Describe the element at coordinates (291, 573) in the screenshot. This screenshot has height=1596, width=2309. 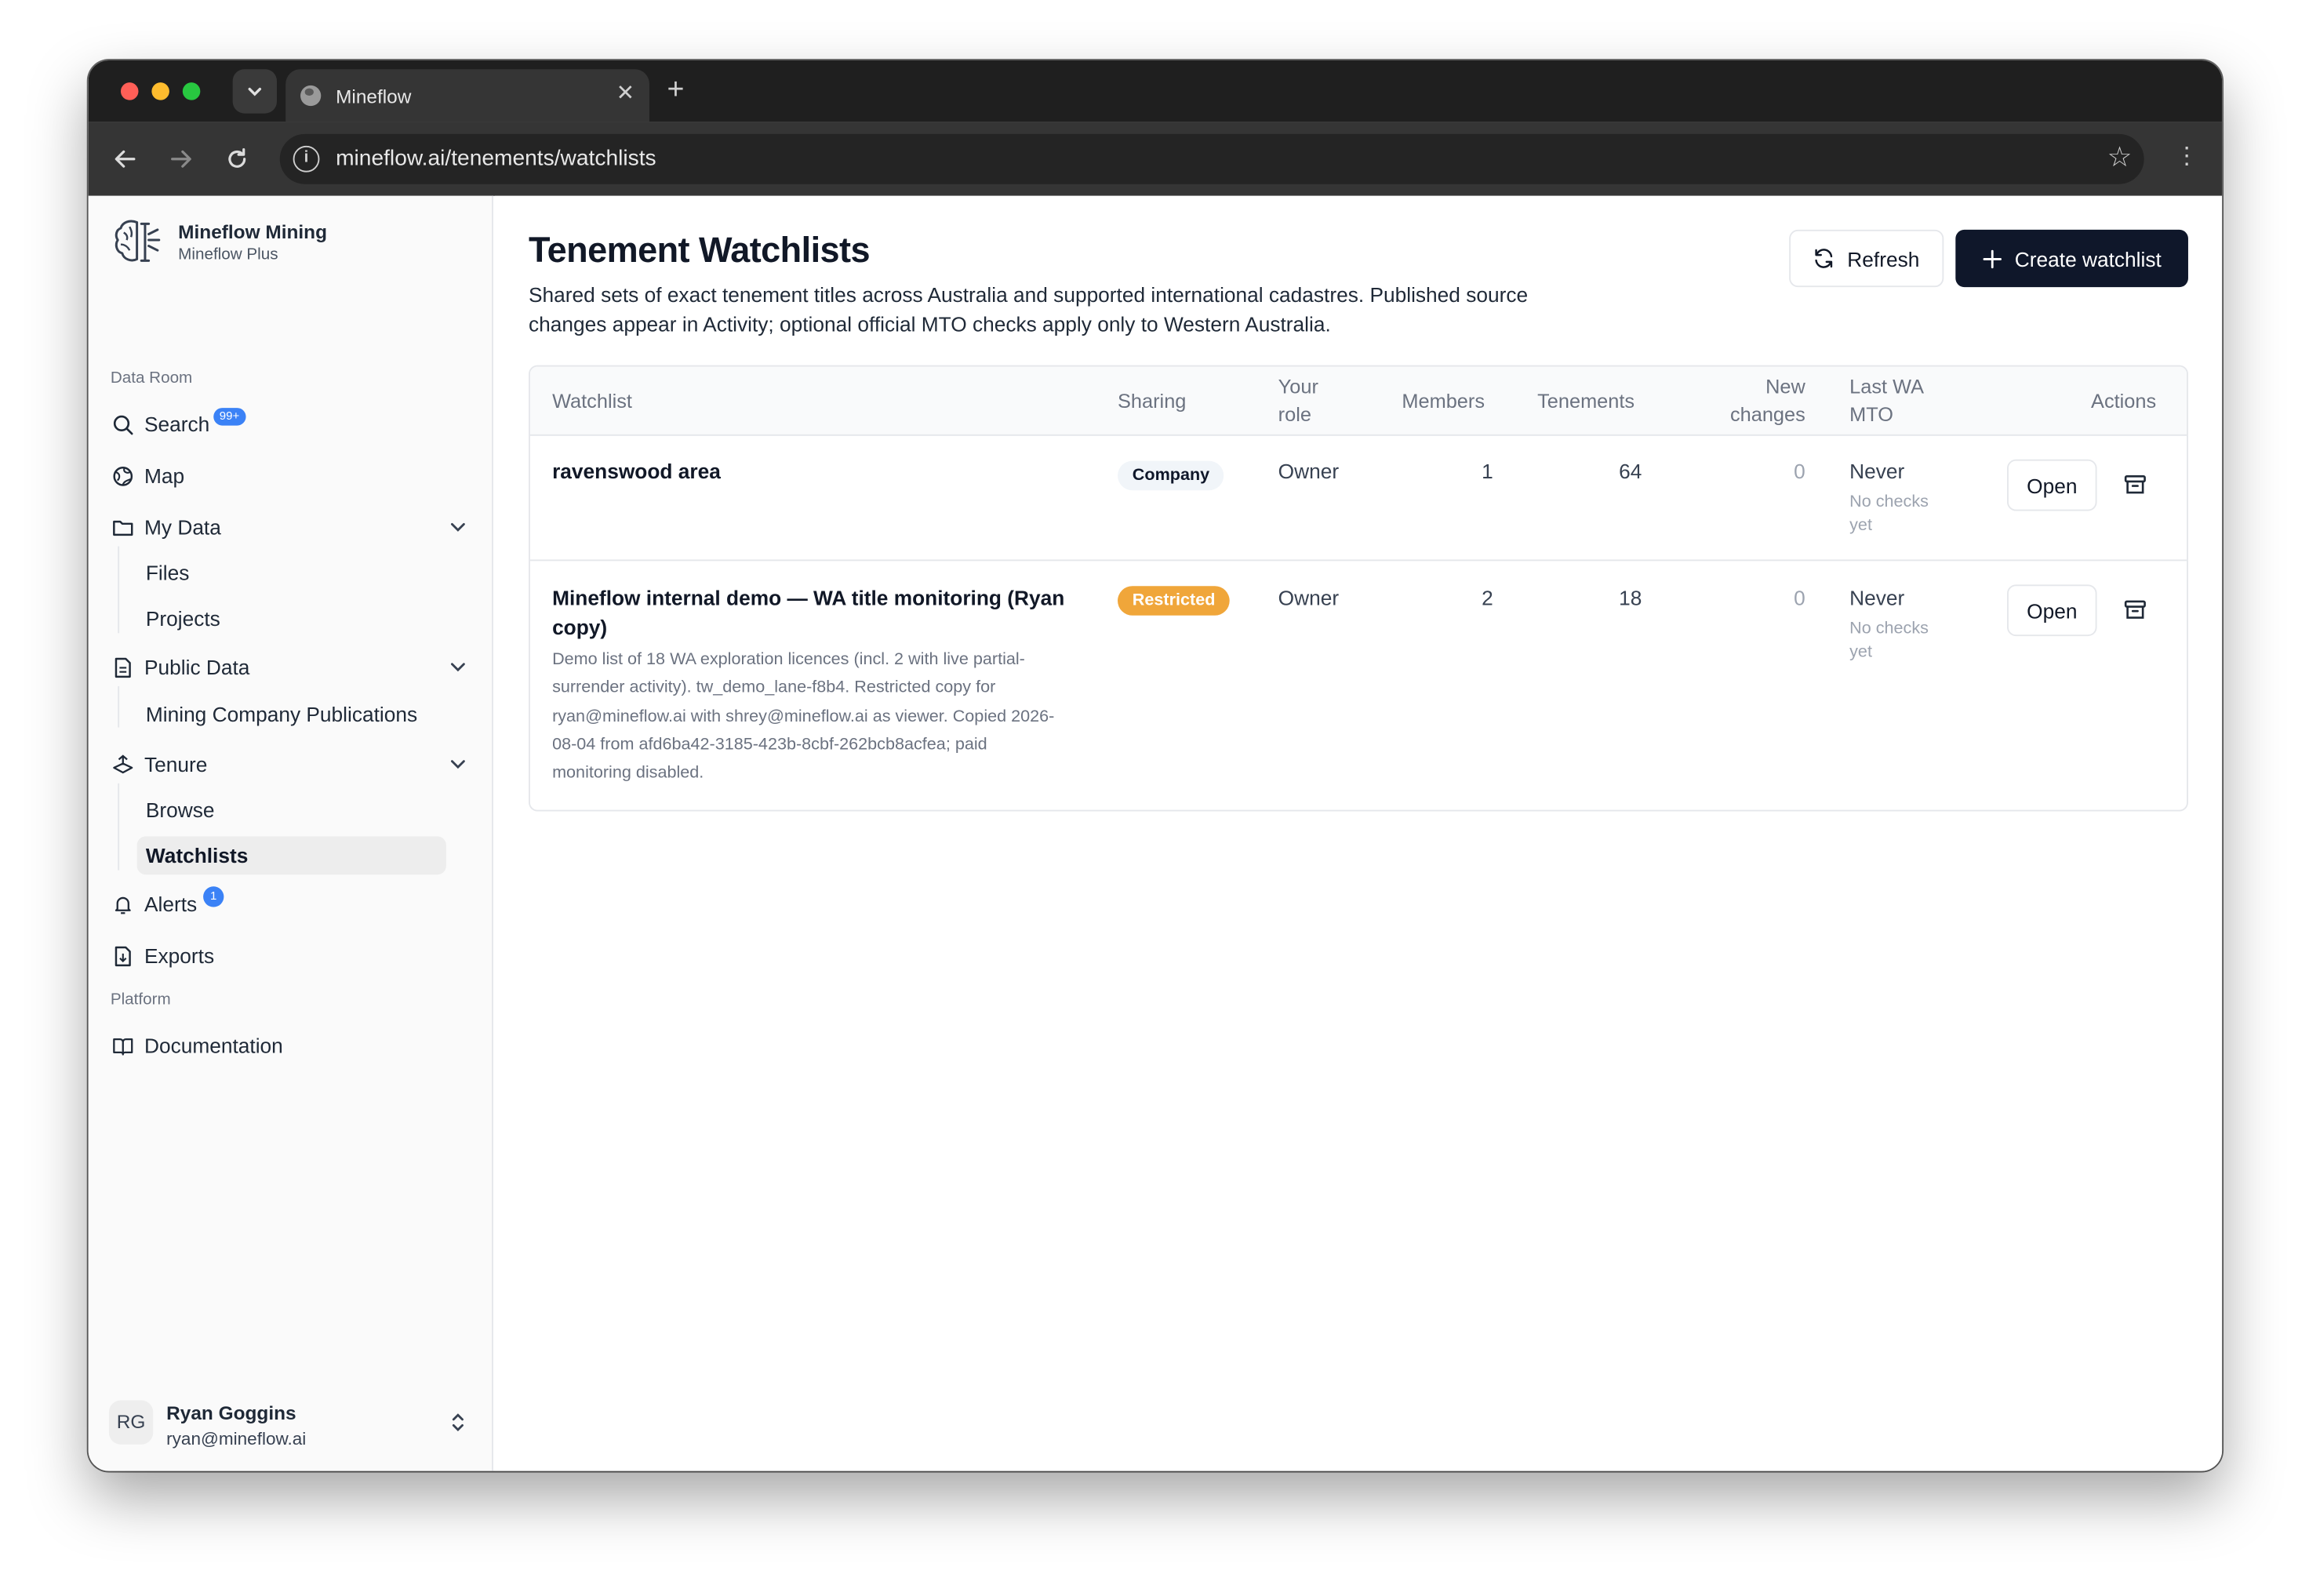
I see `sidebar-item-files: Files` at that location.